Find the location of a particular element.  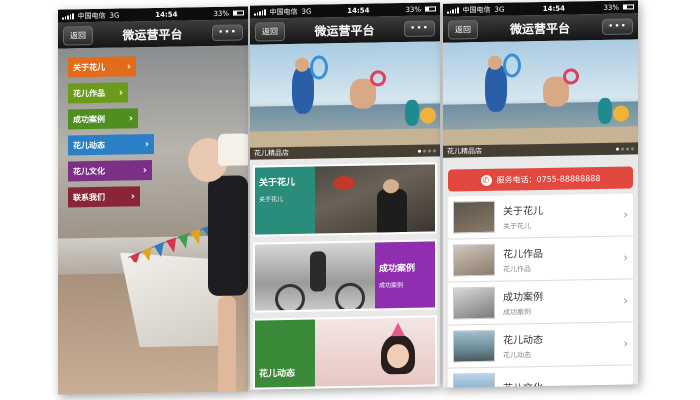

list-item: 成功案例 成功案例 › is located at coordinates (540, 302).